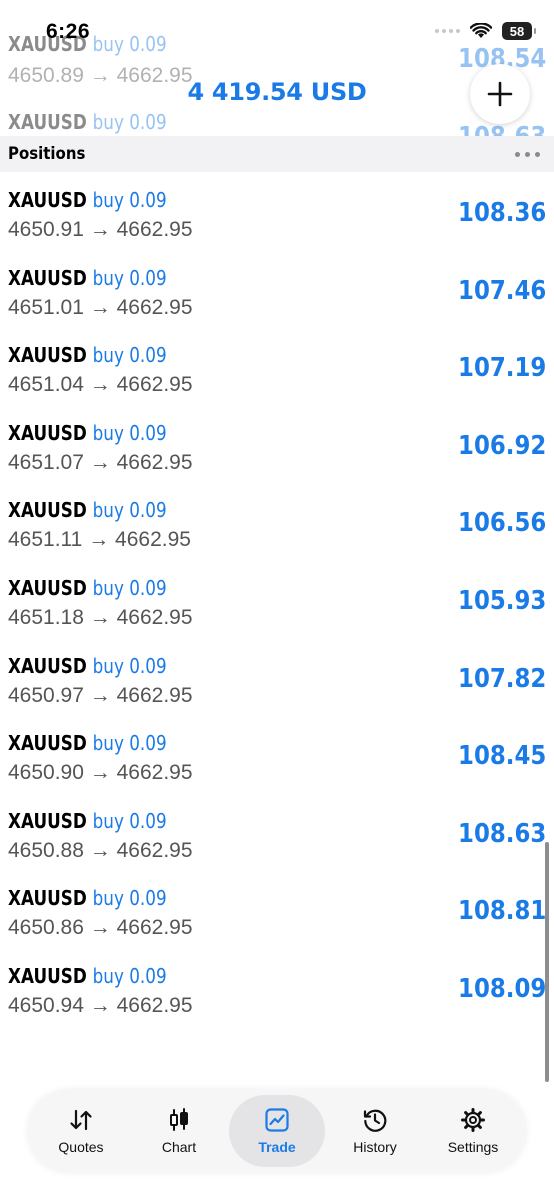 The height and width of the screenshot is (1200, 554). I want to click on position-prices: 4650.88 → 4662.95, so click(100, 850).